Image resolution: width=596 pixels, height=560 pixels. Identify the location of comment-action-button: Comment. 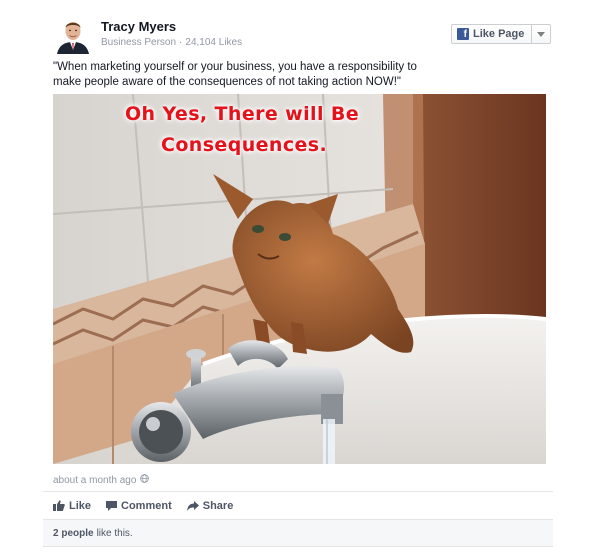
(139, 506).